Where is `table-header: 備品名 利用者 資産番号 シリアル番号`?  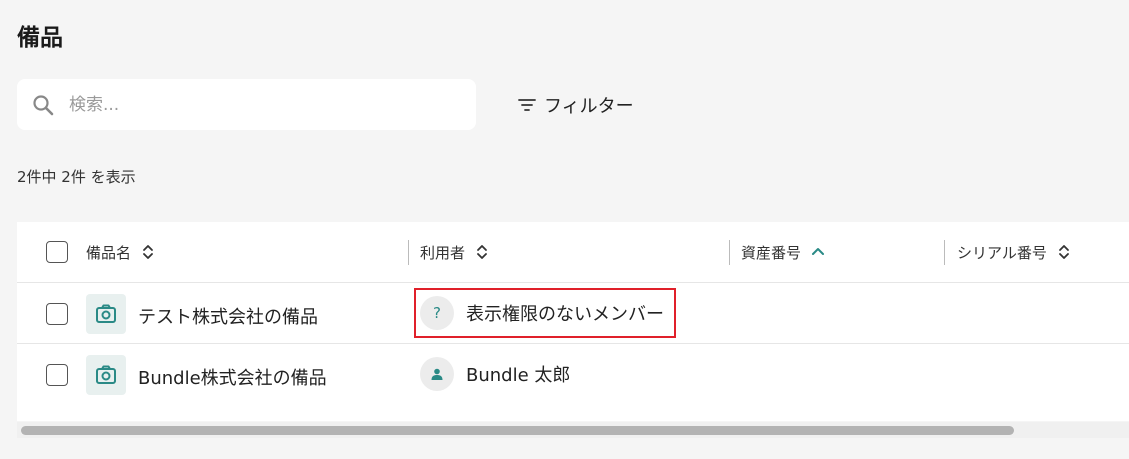
table-header: 備品名 利用者 資産番号 シリアル番号 is located at coordinates (573, 252).